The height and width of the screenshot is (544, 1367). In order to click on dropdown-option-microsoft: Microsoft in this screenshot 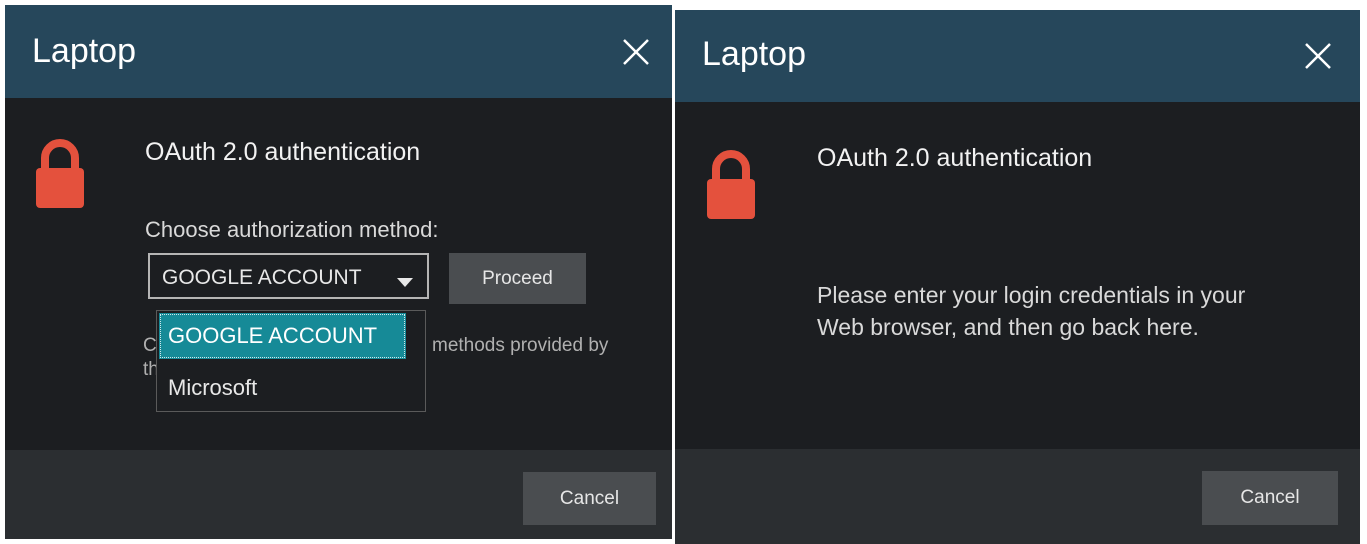, I will do `click(282, 388)`.